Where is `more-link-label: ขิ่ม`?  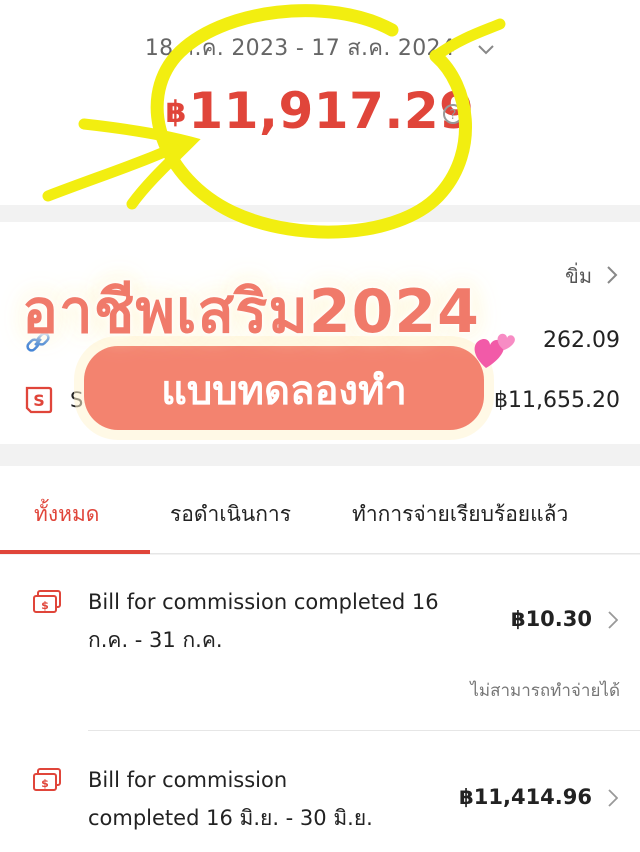
more-link-label: ขิ่ม is located at coordinates (578, 276).